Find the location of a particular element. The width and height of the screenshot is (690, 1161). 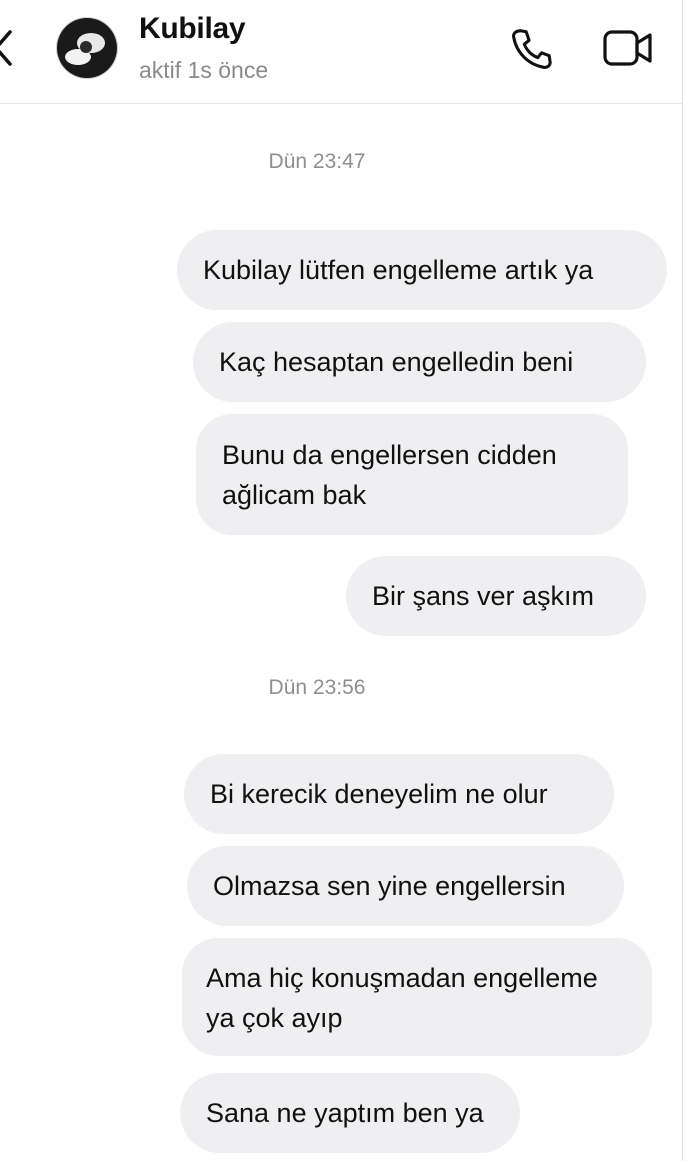

message-bubble: Sana ne yaptım ben ya is located at coordinates (350, 1113).